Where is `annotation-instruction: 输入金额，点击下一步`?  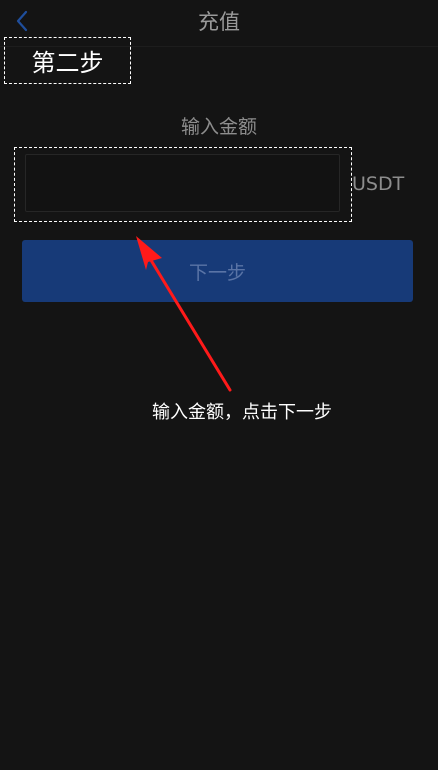
annotation-instruction: 输入金额，点击下一步 is located at coordinates (242, 412).